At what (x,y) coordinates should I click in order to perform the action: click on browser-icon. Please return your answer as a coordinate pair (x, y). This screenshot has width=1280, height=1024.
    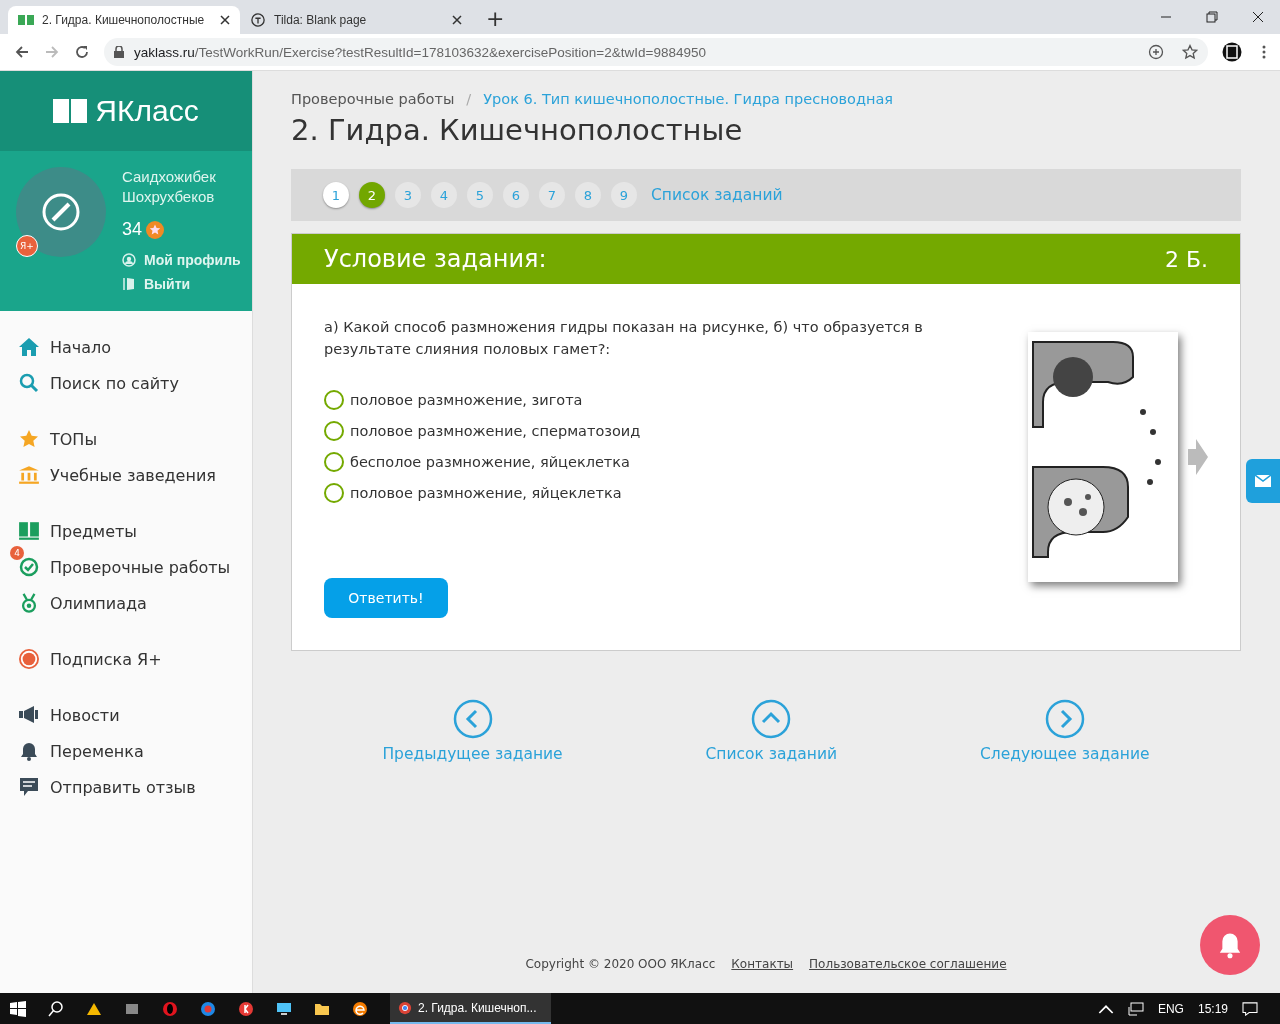
    Looking at the image, I should click on (208, 1008).